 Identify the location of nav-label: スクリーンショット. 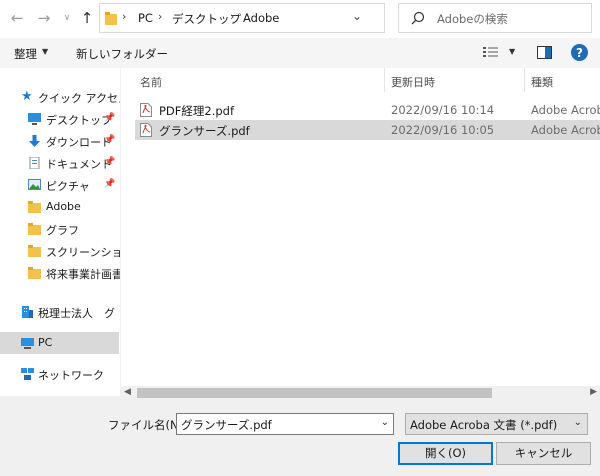
(83, 252).